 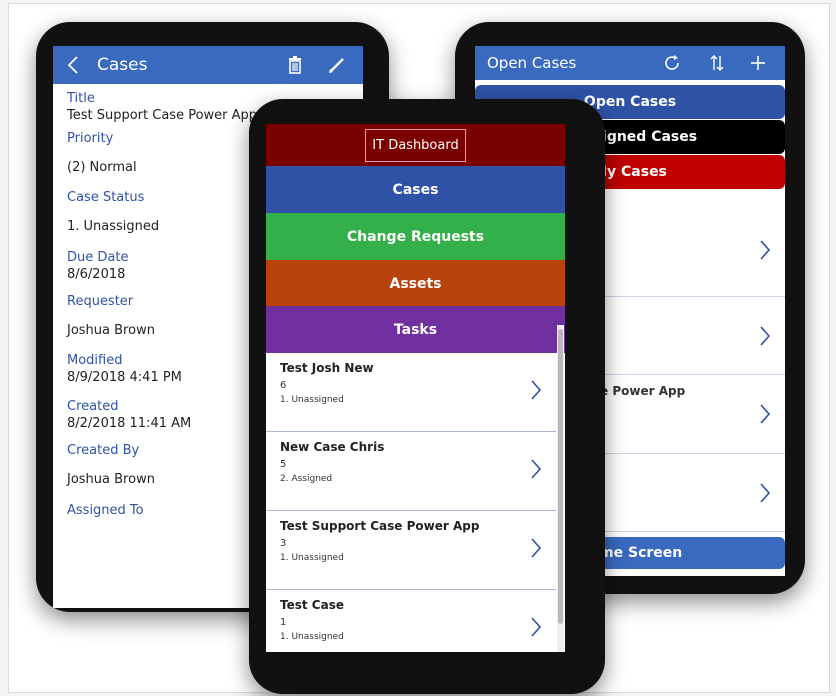 What do you see at coordinates (129, 415) in the screenshot?
I see `field-created: Created 8/2/2018 11:41 AM` at bounding box center [129, 415].